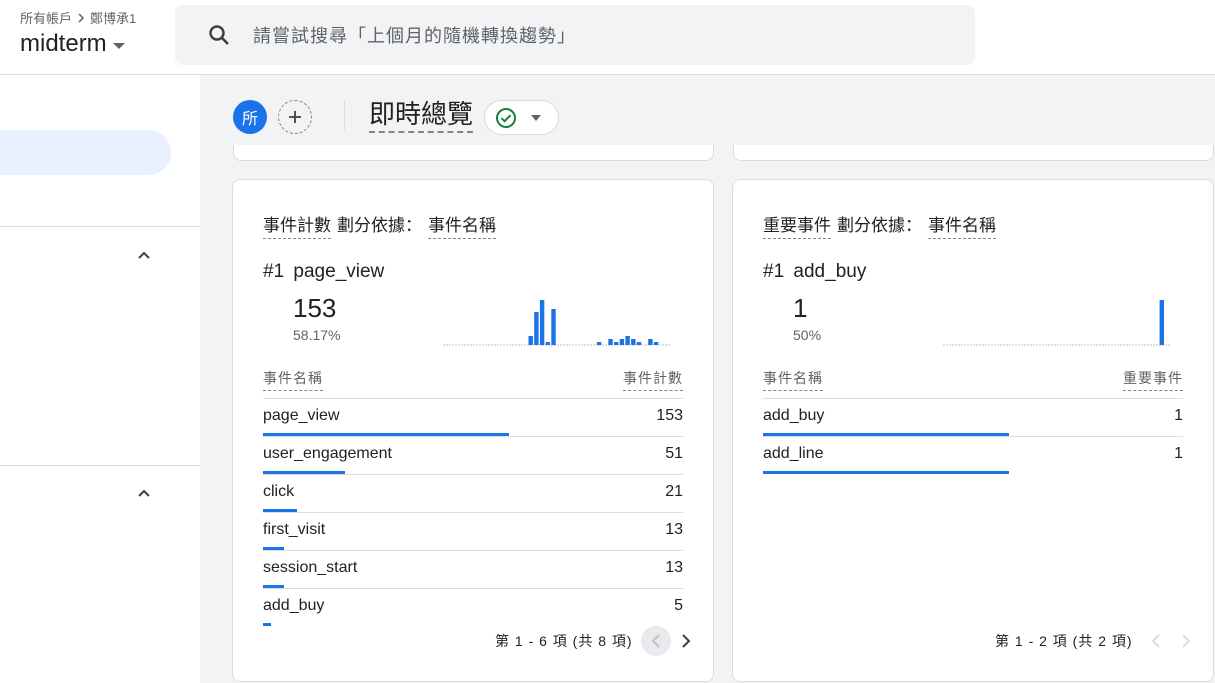 This screenshot has width=1215, height=683. What do you see at coordinates (800, 308) in the screenshot?
I see `top-value: 1` at bounding box center [800, 308].